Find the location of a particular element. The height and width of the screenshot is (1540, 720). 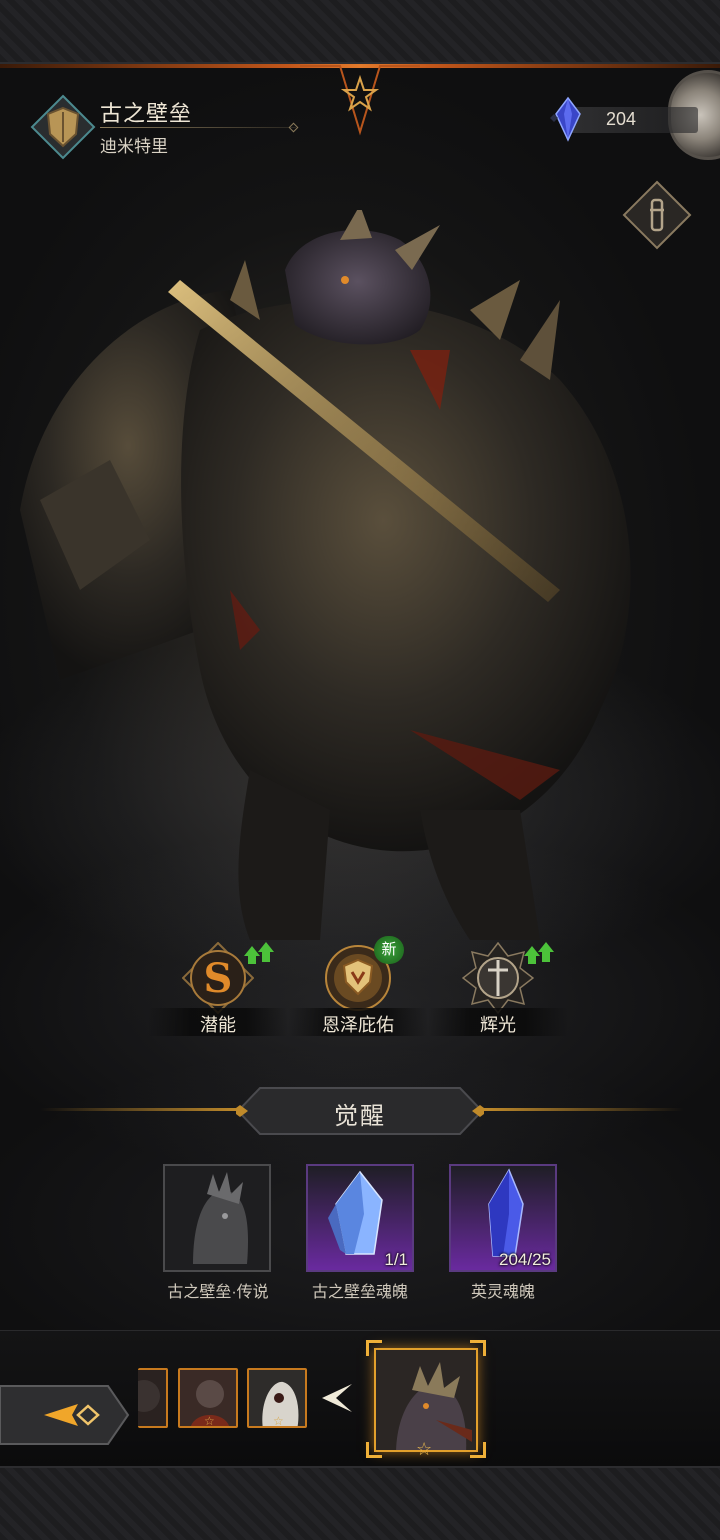

bottom-frame is located at coordinates (360, 1503).